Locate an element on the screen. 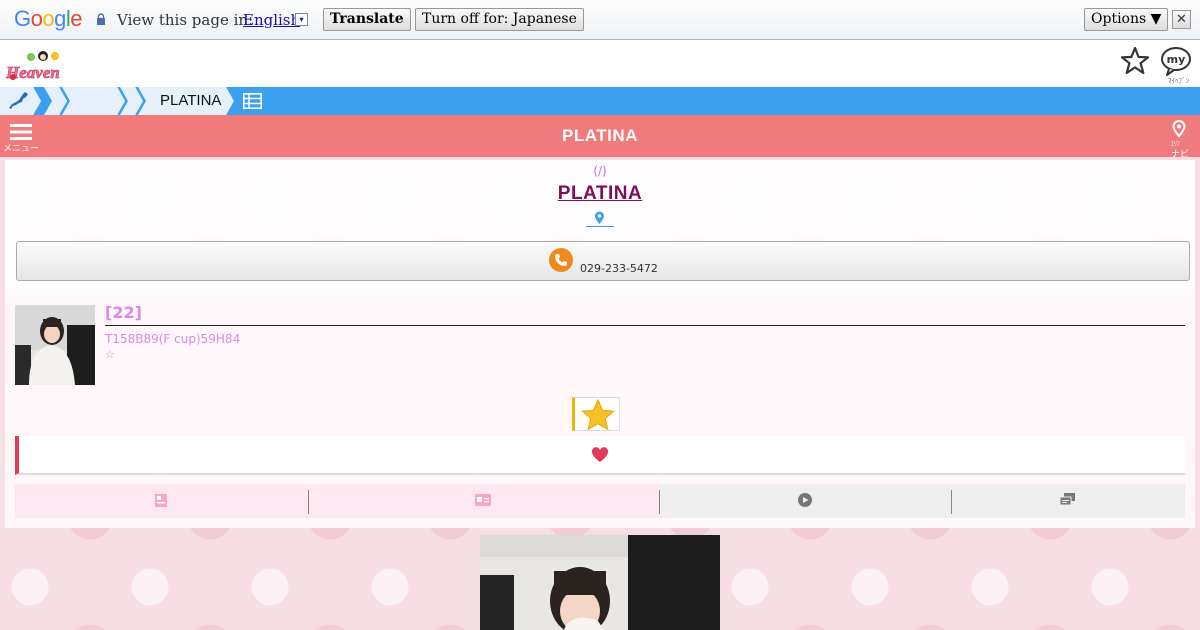 The width and height of the screenshot is (1200, 630). my-label: my is located at coordinates (1176, 59).